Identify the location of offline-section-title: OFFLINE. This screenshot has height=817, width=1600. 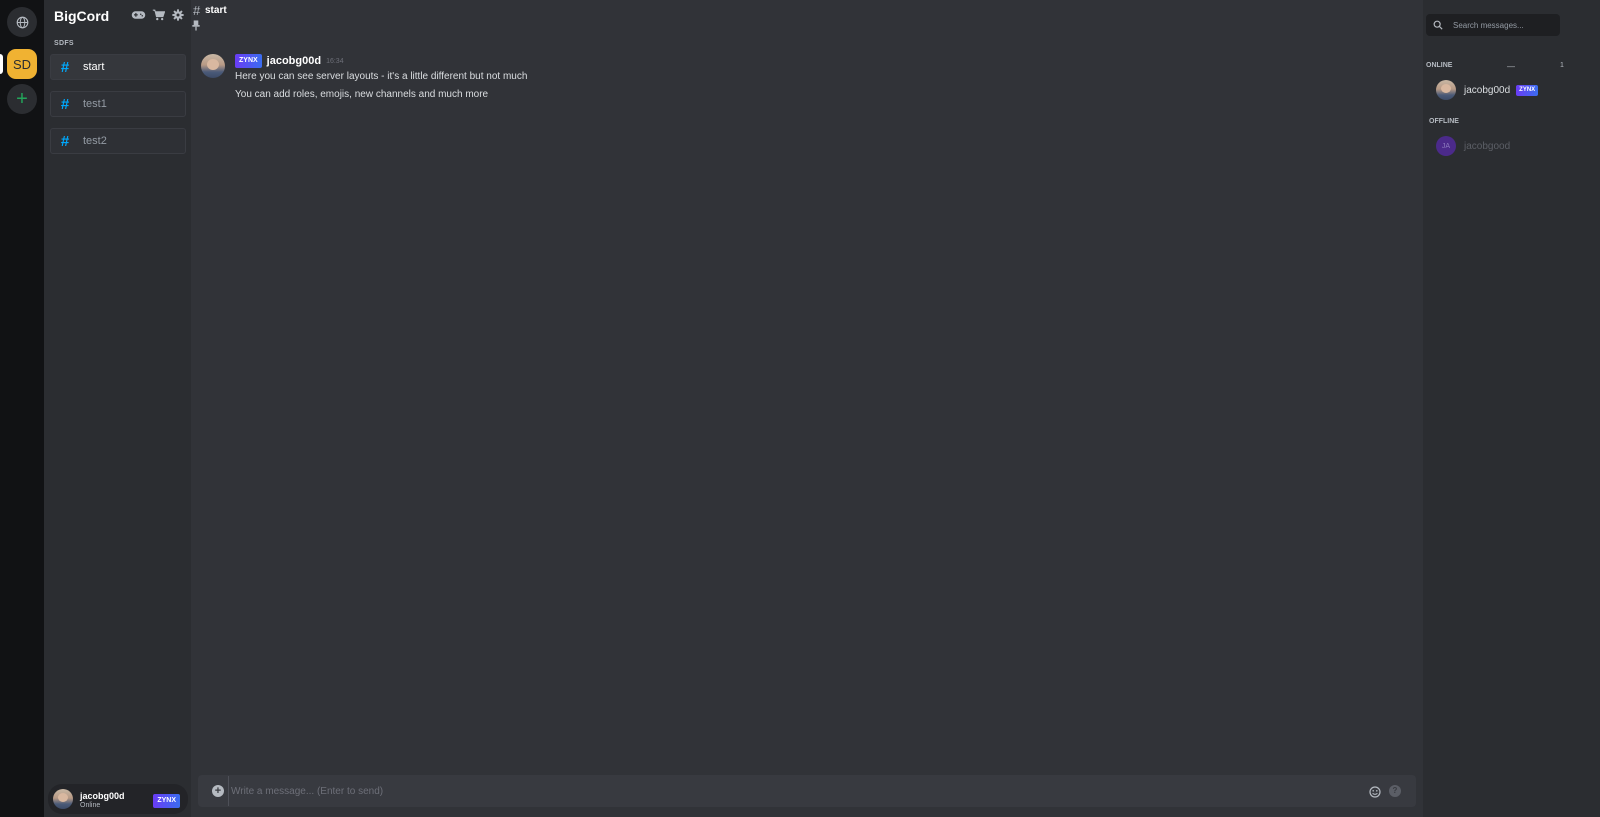
(1444, 121).